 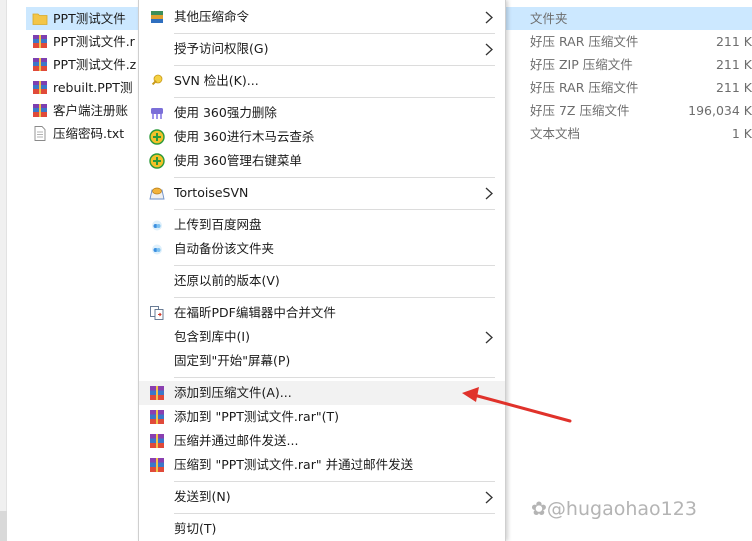 I want to click on menu-item-tortoisesvn: TortoiseSVN, so click(x=322, y=193).